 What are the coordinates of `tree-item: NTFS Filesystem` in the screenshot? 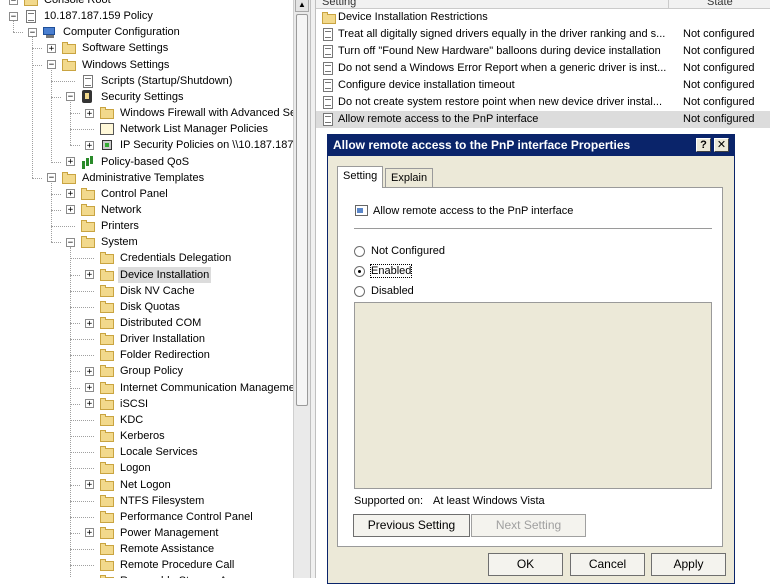 It's located at (145, 501).